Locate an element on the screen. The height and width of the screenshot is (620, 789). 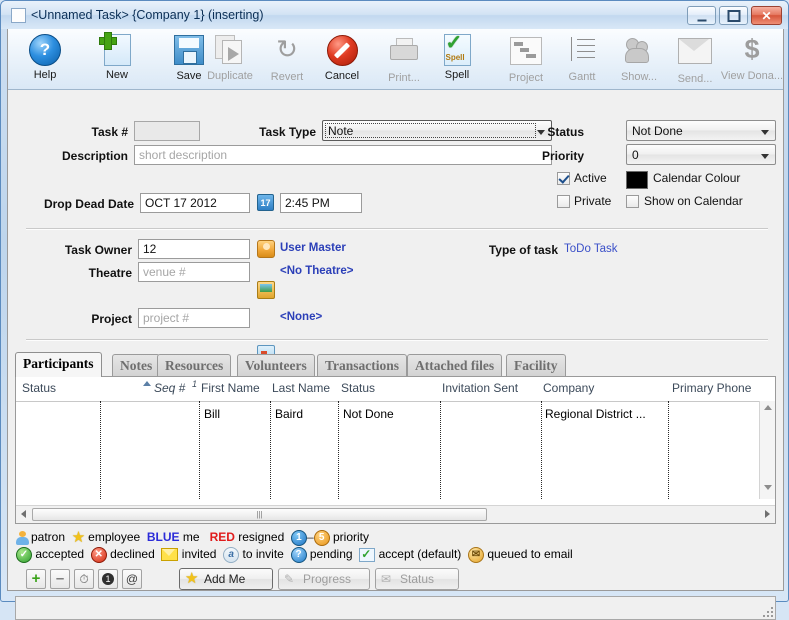
email-button: @ is located at coordinates (132, 579).